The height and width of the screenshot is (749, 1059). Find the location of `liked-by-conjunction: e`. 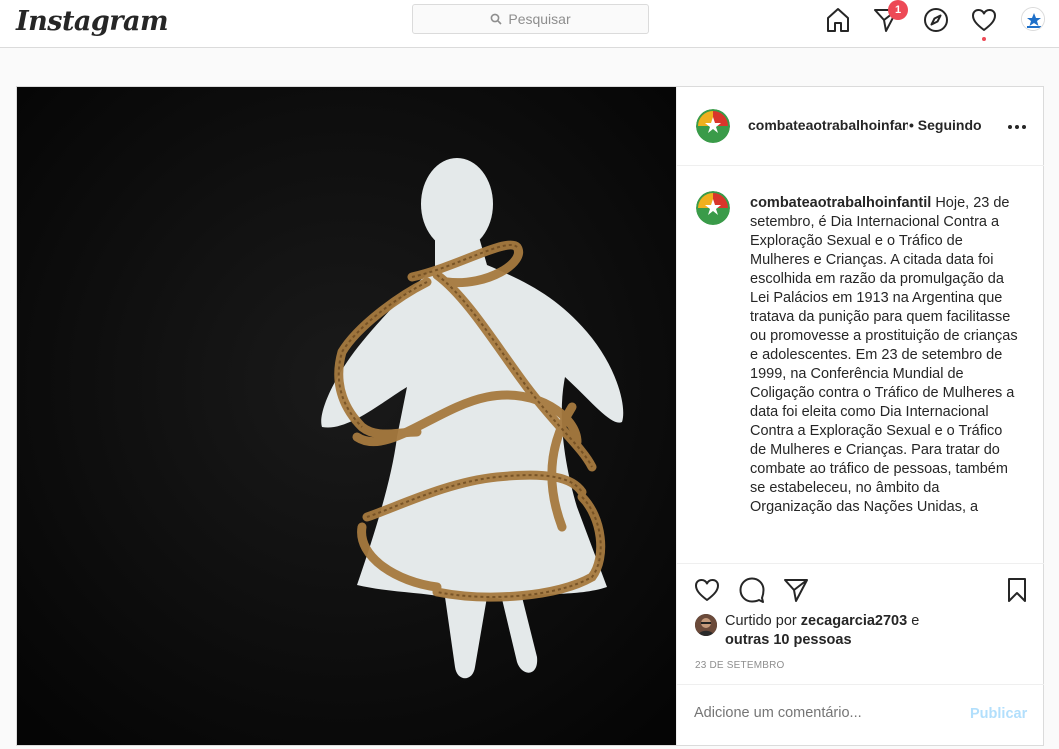

liked-by-conjunction: e is located at coordinates (913, 621).